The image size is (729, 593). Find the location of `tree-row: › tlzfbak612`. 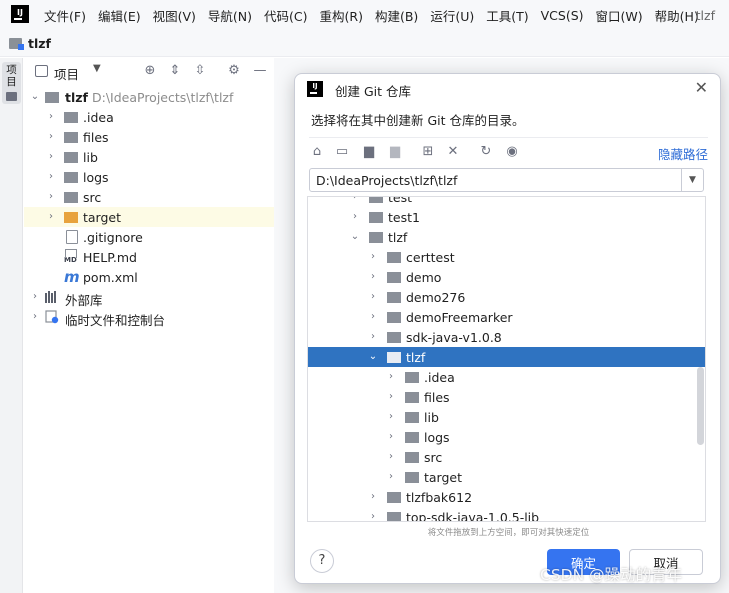

tree-row: › tlzfbak612 is located at coordinates (506, 497).